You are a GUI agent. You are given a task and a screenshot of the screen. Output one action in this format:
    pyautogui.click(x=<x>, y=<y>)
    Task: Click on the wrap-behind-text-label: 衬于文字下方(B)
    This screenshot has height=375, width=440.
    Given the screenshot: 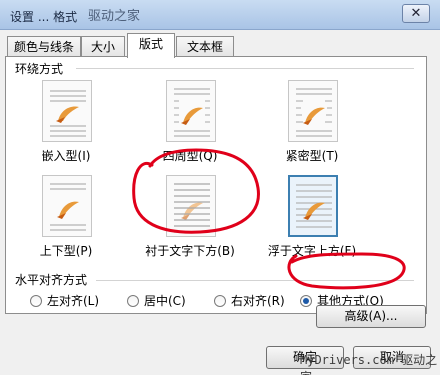 What is the action you would take?
    pyautogui.click(x=190, y=251)
    